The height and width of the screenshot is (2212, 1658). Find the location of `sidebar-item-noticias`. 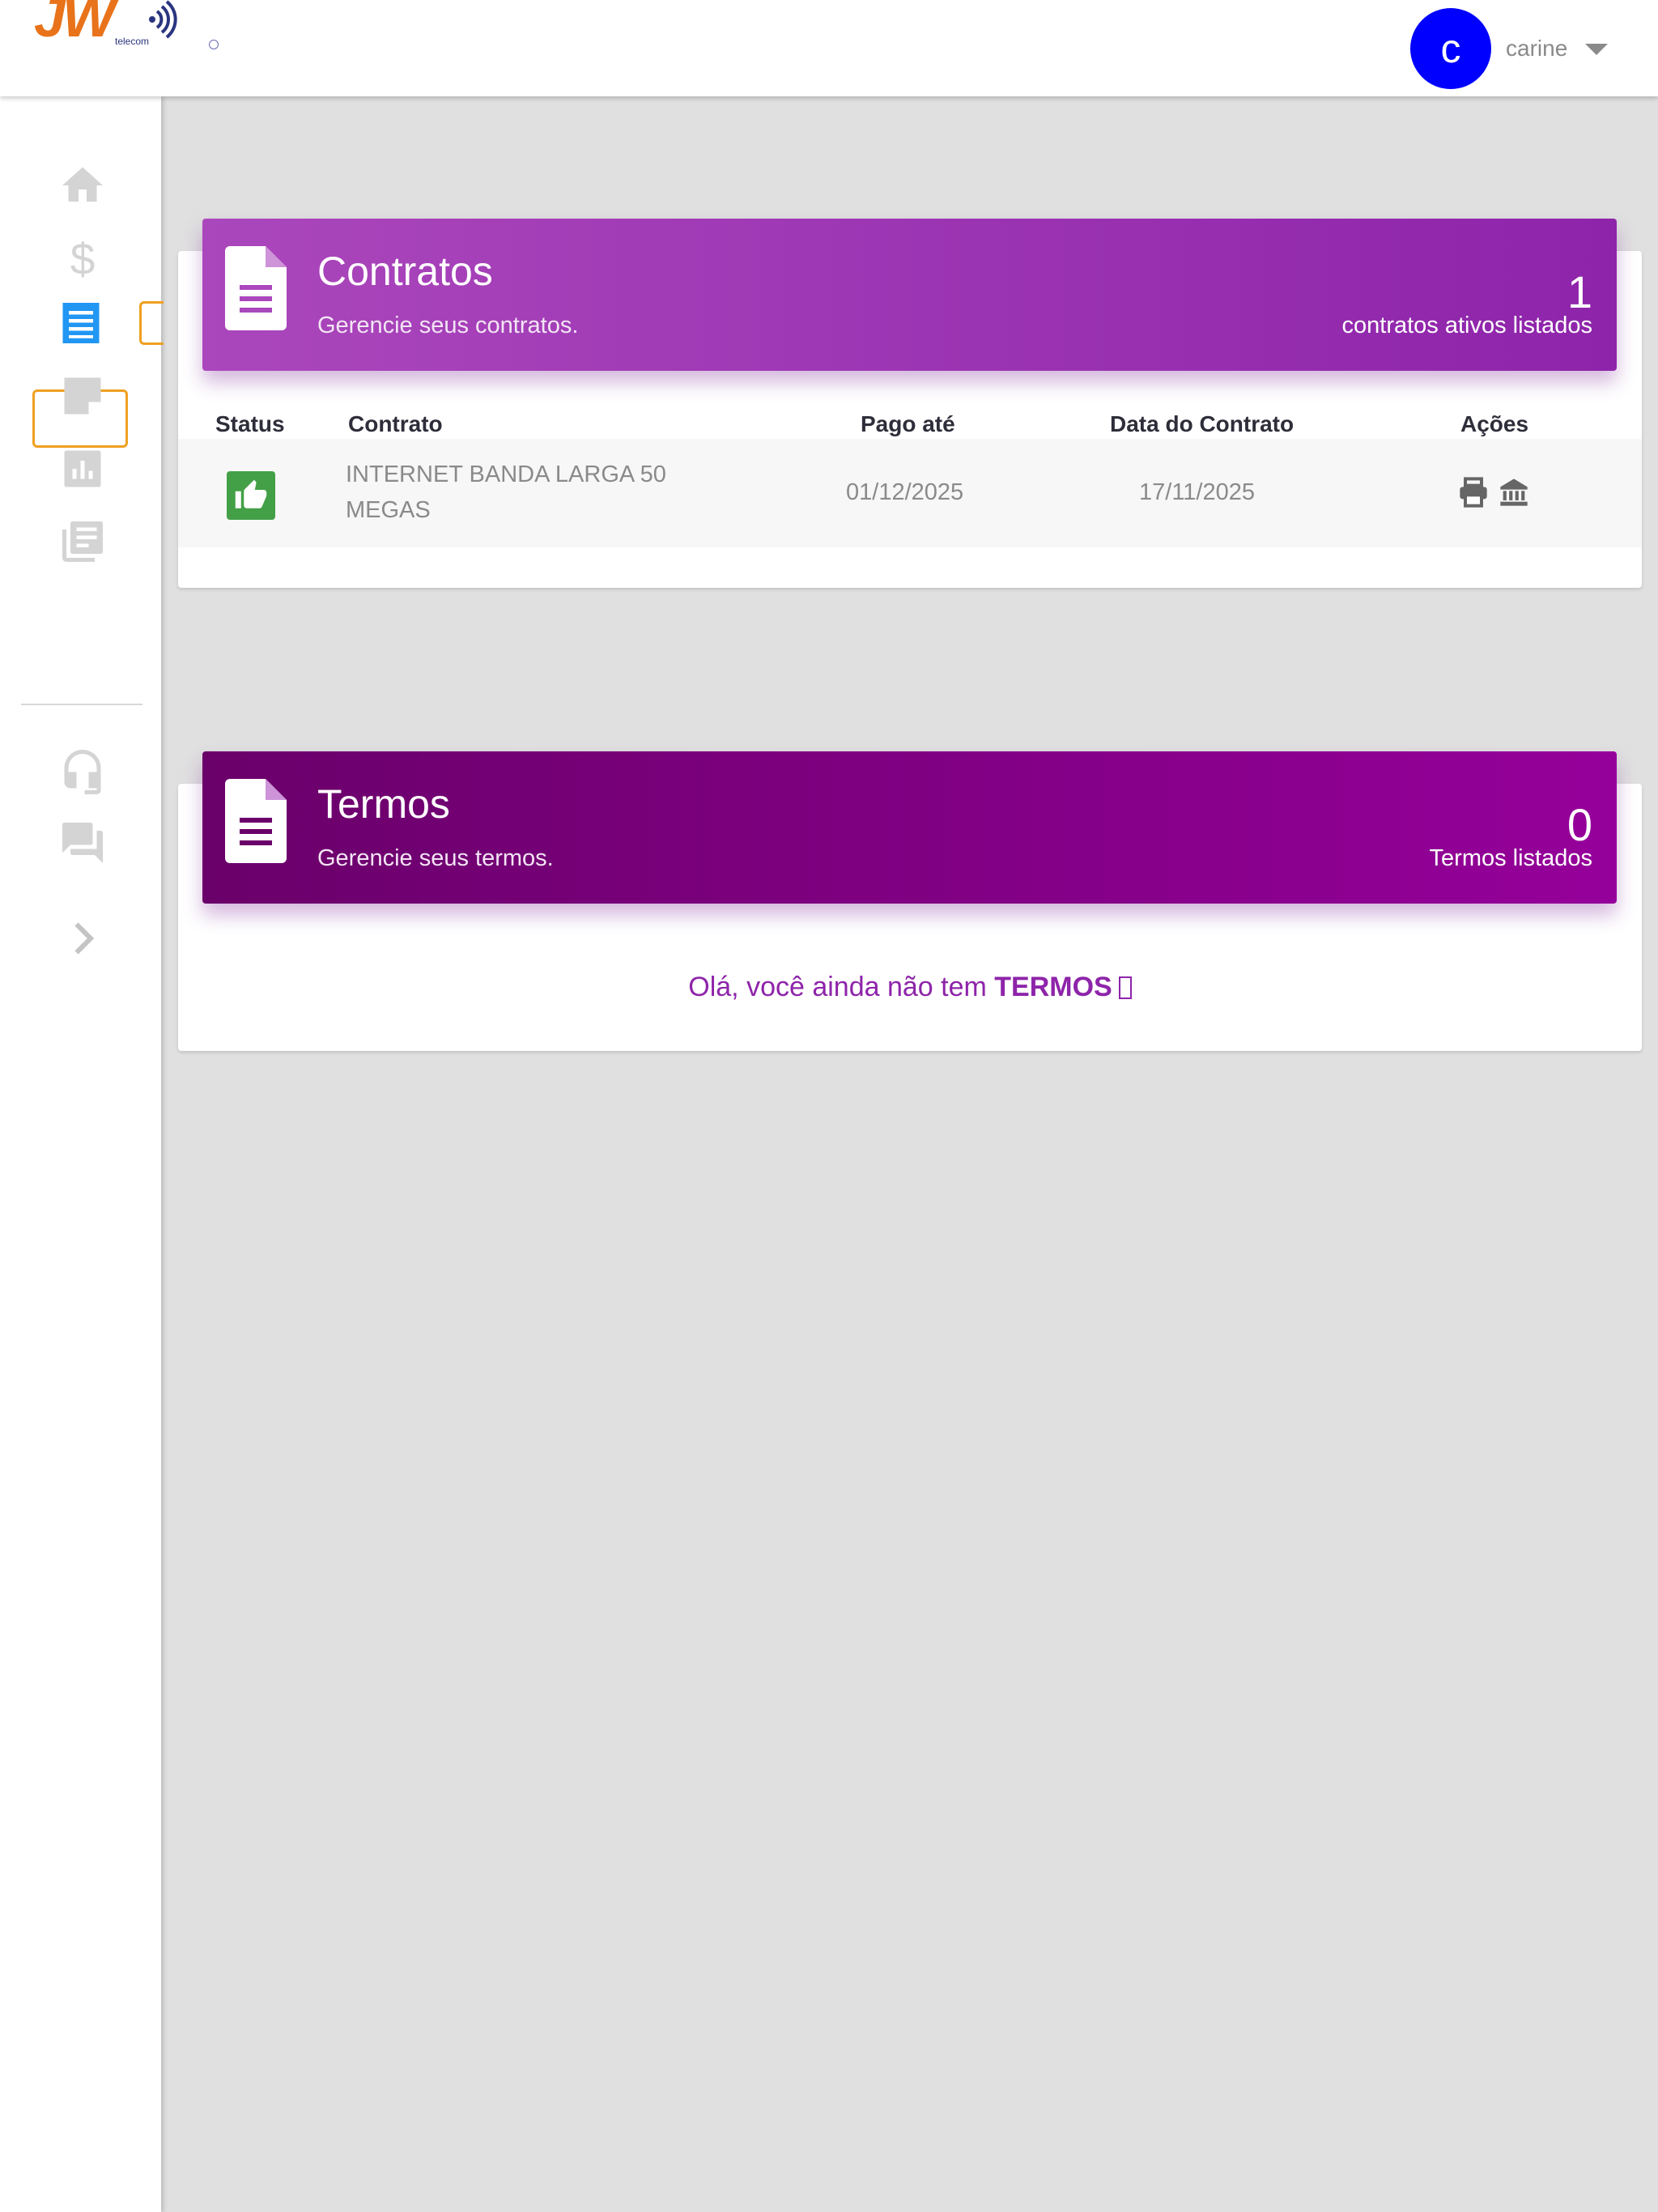

sidebar-item-noticias is located at coordinates (82, 542).